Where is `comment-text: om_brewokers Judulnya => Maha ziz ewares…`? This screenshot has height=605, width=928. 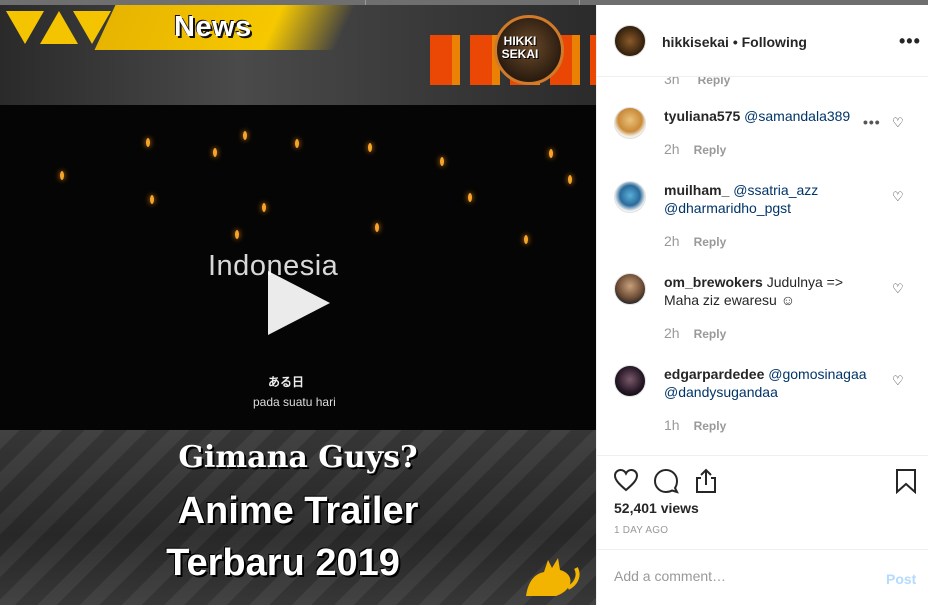
comment-text: om_brewokers Judulnya => Maha ziz ewares… is located at coordinates (769, 291).